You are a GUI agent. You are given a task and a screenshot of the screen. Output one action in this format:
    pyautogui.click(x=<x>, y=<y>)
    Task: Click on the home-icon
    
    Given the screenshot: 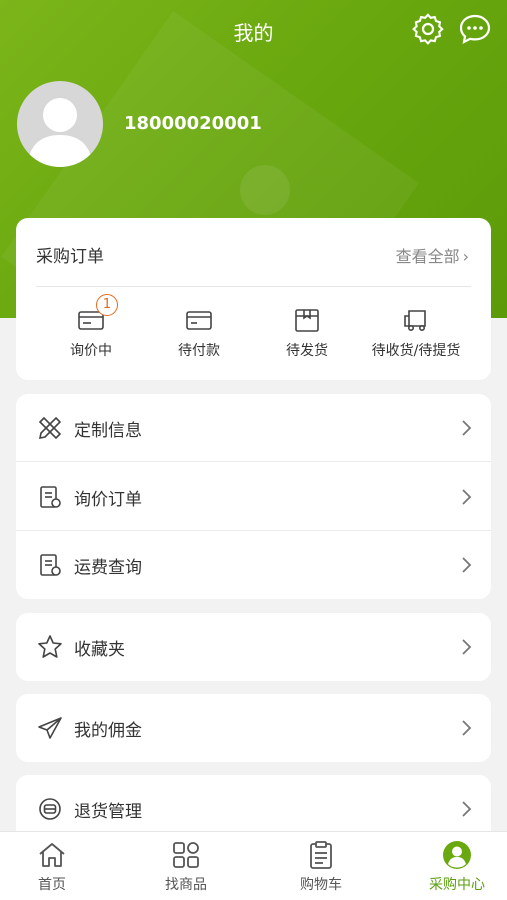 What is the action you would take?
    pyautogui.click(x=52, y=855)
    